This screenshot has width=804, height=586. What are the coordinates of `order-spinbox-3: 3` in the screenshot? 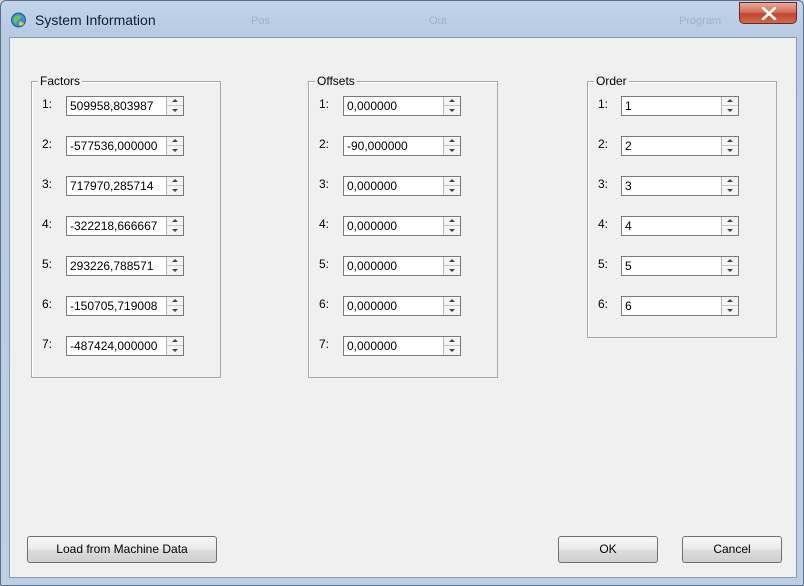 It's located at (680, 186).